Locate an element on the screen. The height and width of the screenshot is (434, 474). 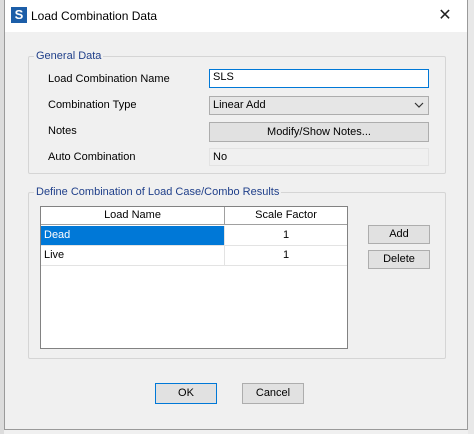
delete-button: Delete is located at coordinates (399, 259).